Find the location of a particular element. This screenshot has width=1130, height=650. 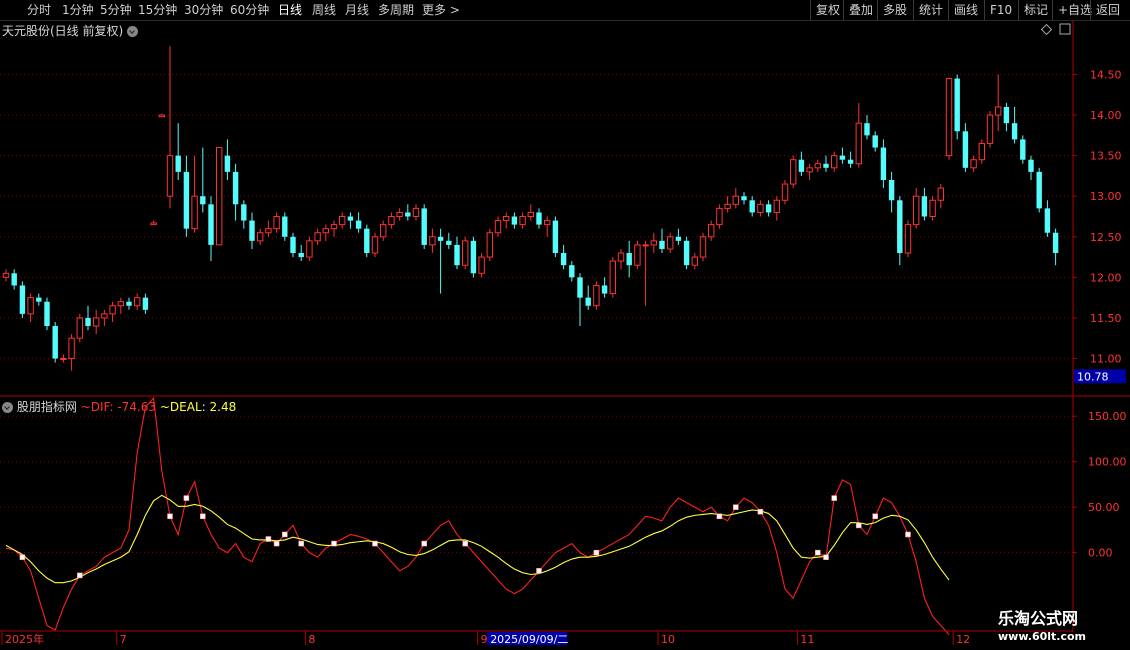

main-chart-title: 天元股份(日线 前复权) is located at coordinates (70, 30).